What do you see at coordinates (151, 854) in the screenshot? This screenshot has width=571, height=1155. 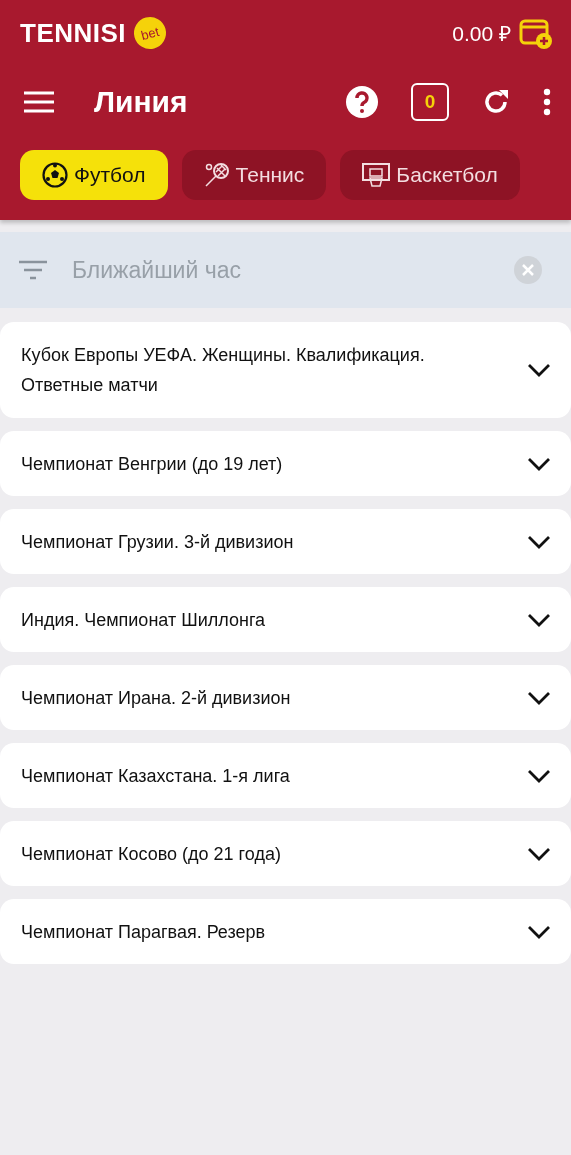 I see `league-name: Чемпионат Косово (до 21 года)` at bounding box center [151, 854].